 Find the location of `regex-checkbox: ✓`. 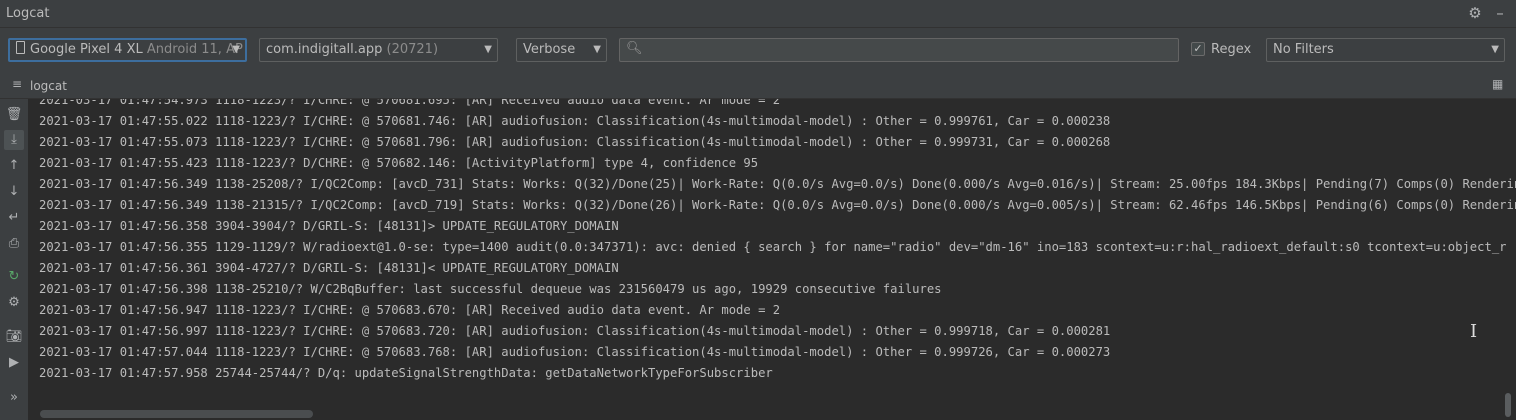

regex-checkbox: ✓ is located at coordinates (1198, 49).